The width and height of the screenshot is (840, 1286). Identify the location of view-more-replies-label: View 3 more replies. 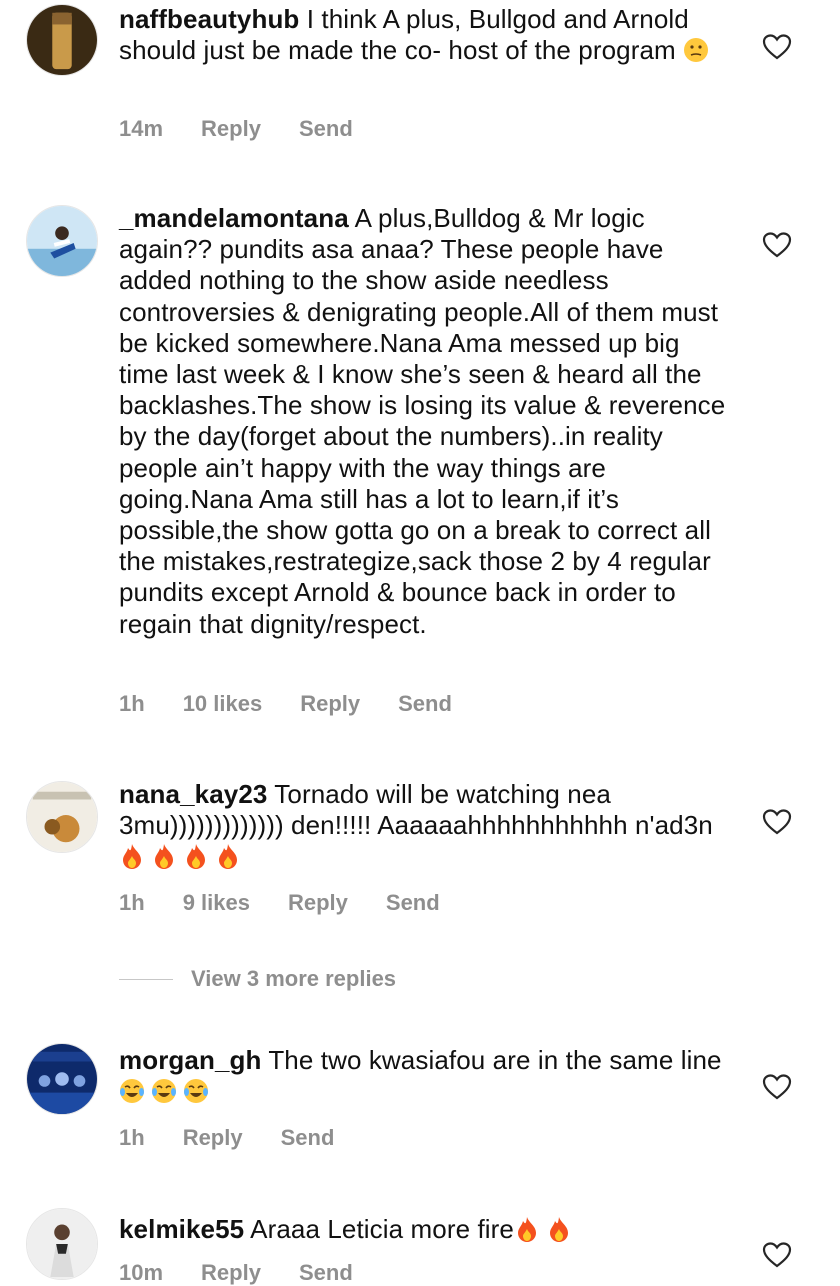
(293, 979).